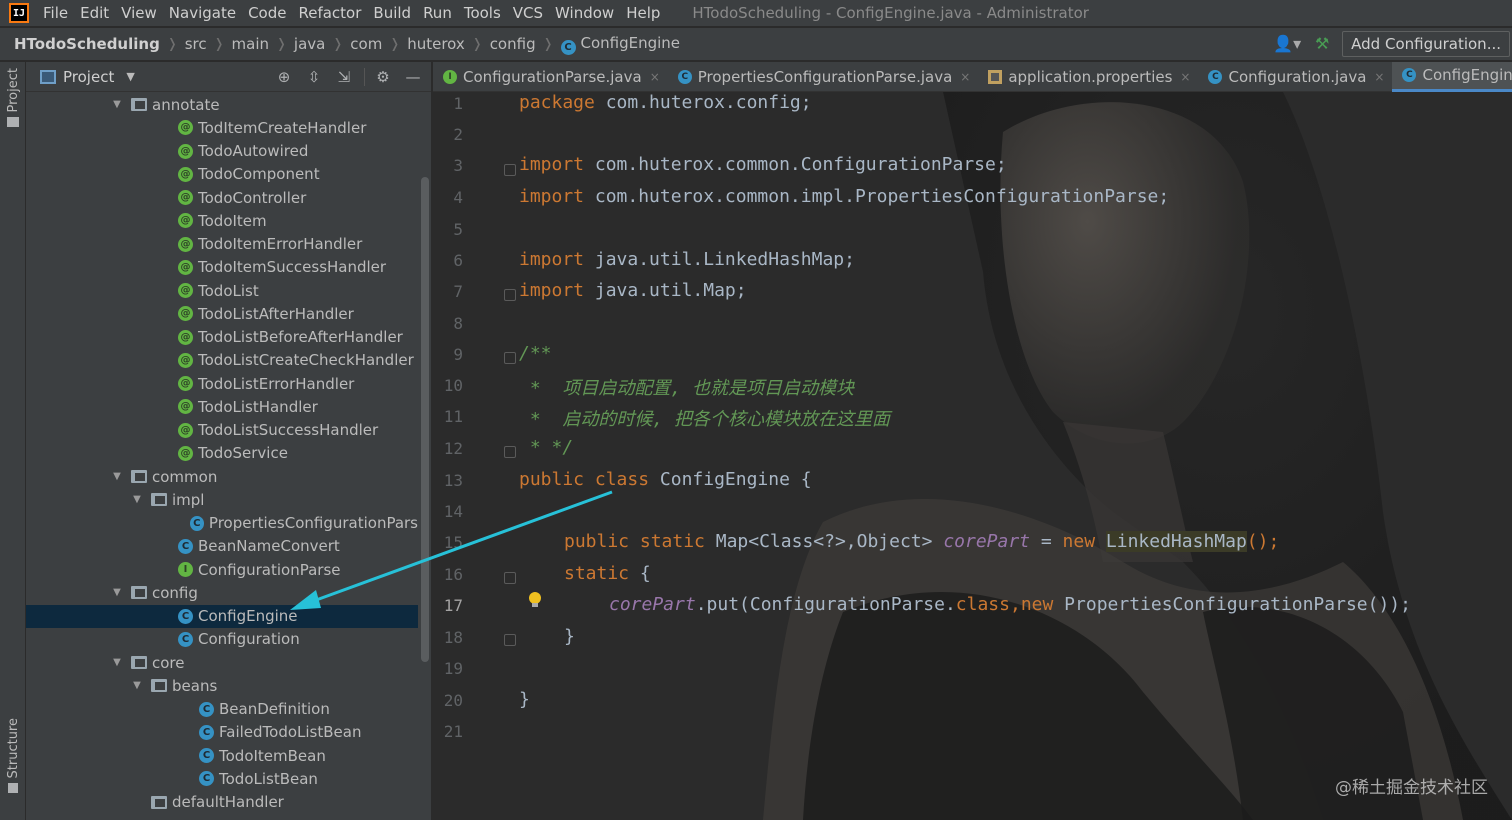  I want to click on editor-tab: application.properties ×, so click(1088, 77).